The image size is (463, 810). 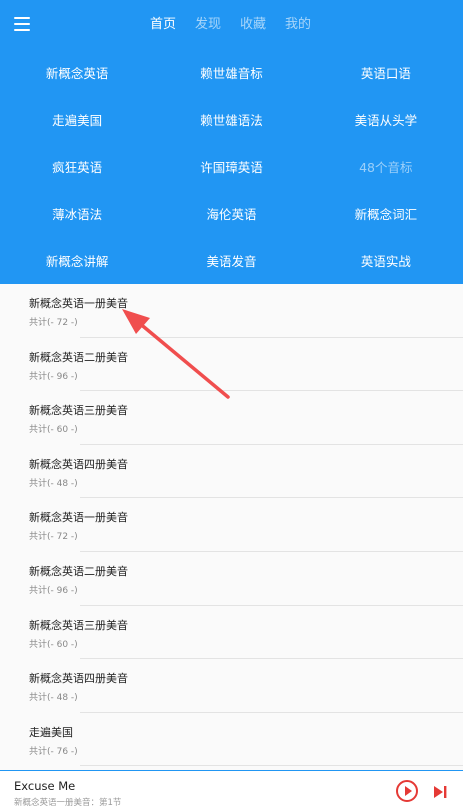 What do you see at coordinates (386, 260) in the screenshot?
I see `category-item: 英语实战` at bounding box center [386, 260].